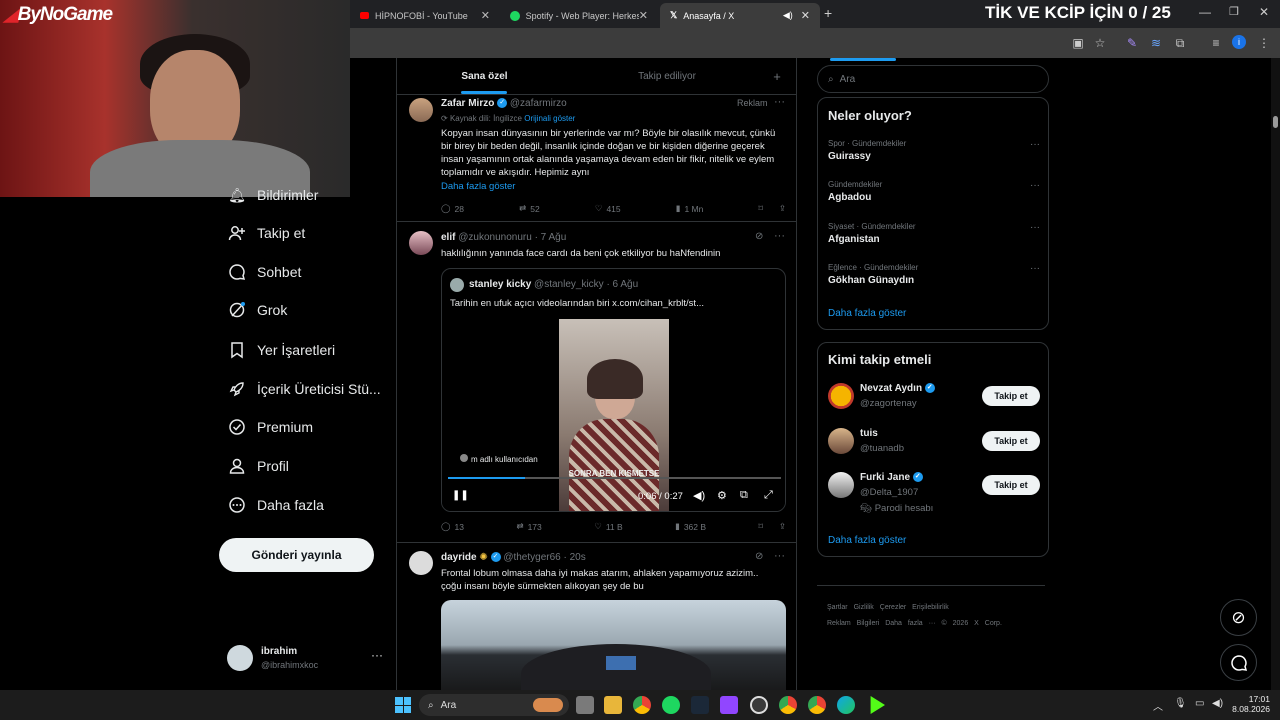  Describe the element at coordinates (667, 76) in the screenshot. I see `tab-following: Takip ediliyor` at that location.